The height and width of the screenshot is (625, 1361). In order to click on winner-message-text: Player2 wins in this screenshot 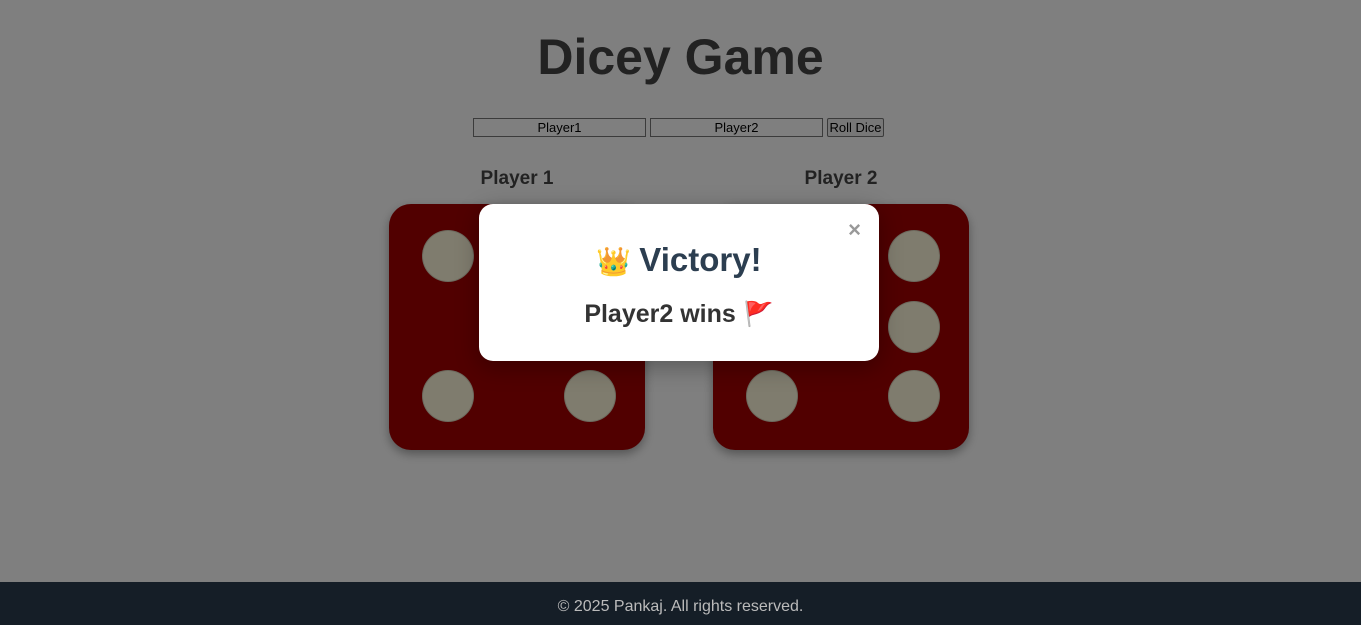, I will do `click(660, 314)`.